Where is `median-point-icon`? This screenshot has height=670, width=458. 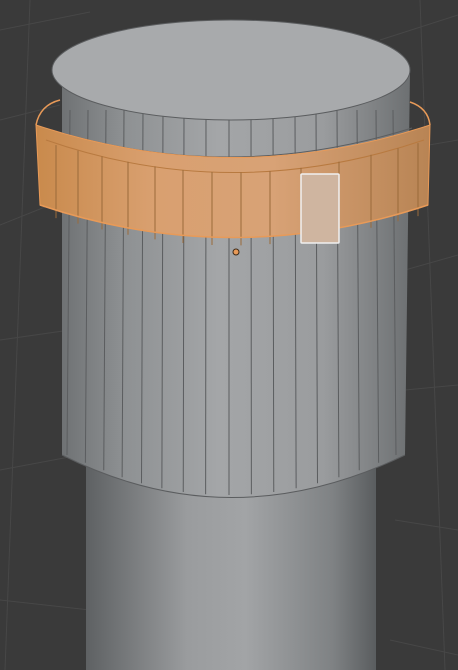
median-point-icon is located at coordinates (236, 252).